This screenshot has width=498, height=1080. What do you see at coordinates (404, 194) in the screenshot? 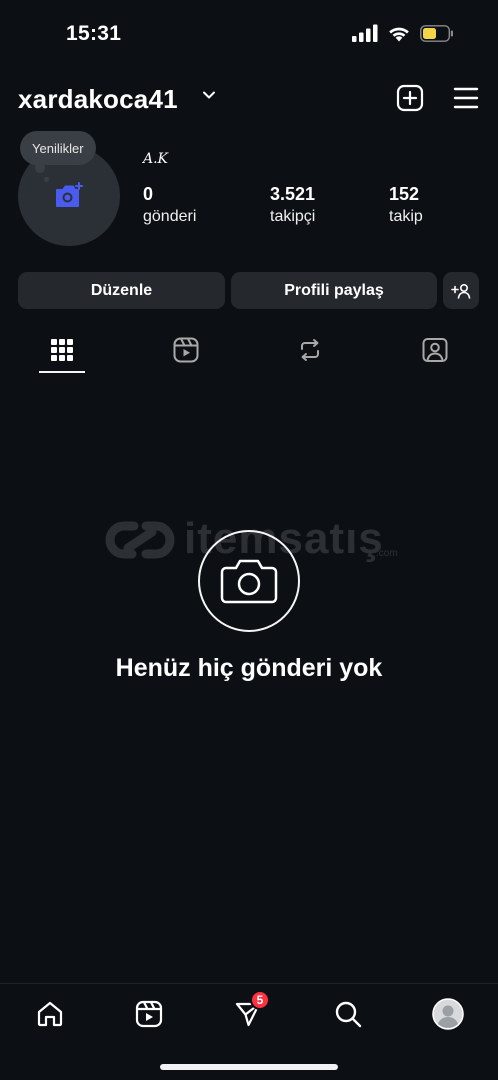
I see `stat-following-count: 152` at bounding box center [404, 194].